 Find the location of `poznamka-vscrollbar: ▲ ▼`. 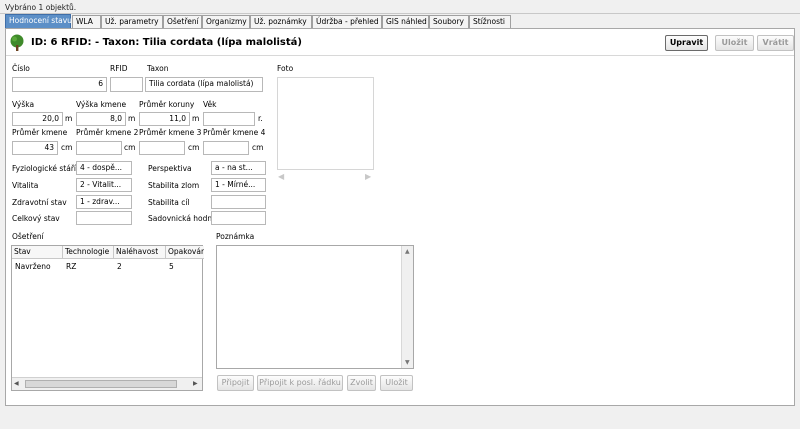

poznamka-vscrollbar: ▲ ▼ is located at coordinates (407, 307).